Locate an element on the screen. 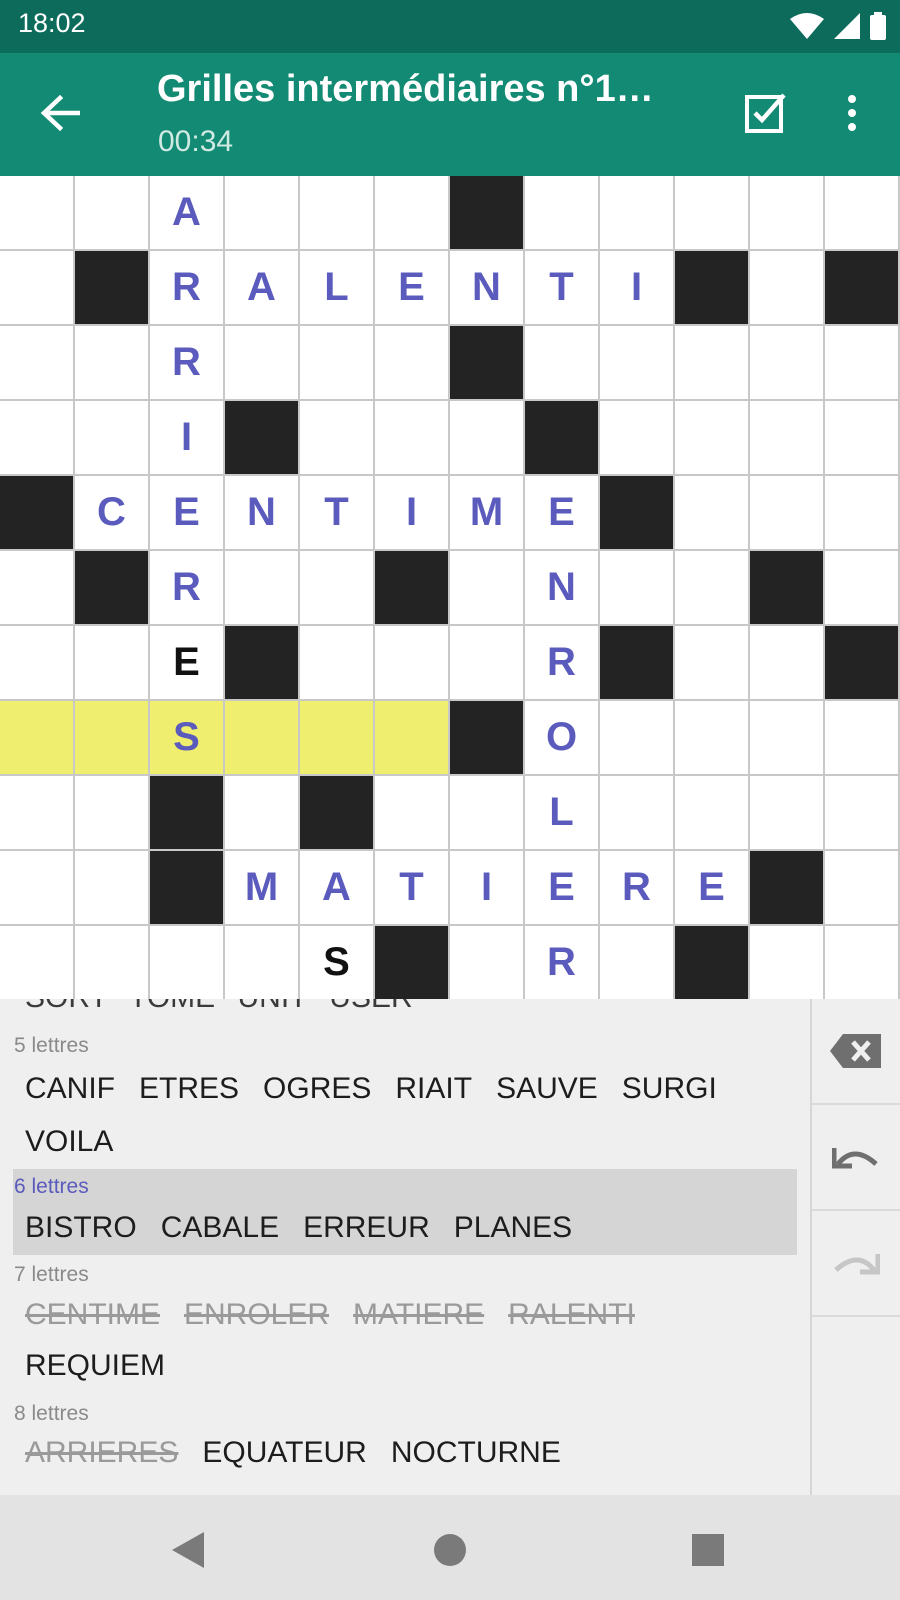 The width and height of the screenshot is (900, 1600). word-item: SAUVE is located at coordinates (547, 1089).